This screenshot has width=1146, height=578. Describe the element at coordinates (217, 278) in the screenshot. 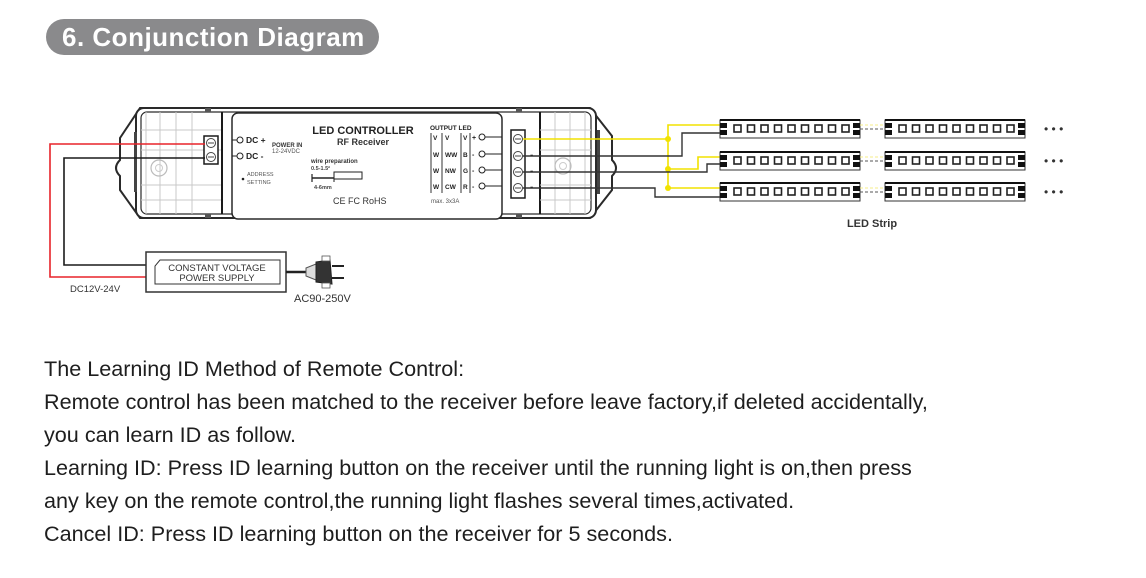

I see `power-supply-line2: POWER SUPPLY` at that location.